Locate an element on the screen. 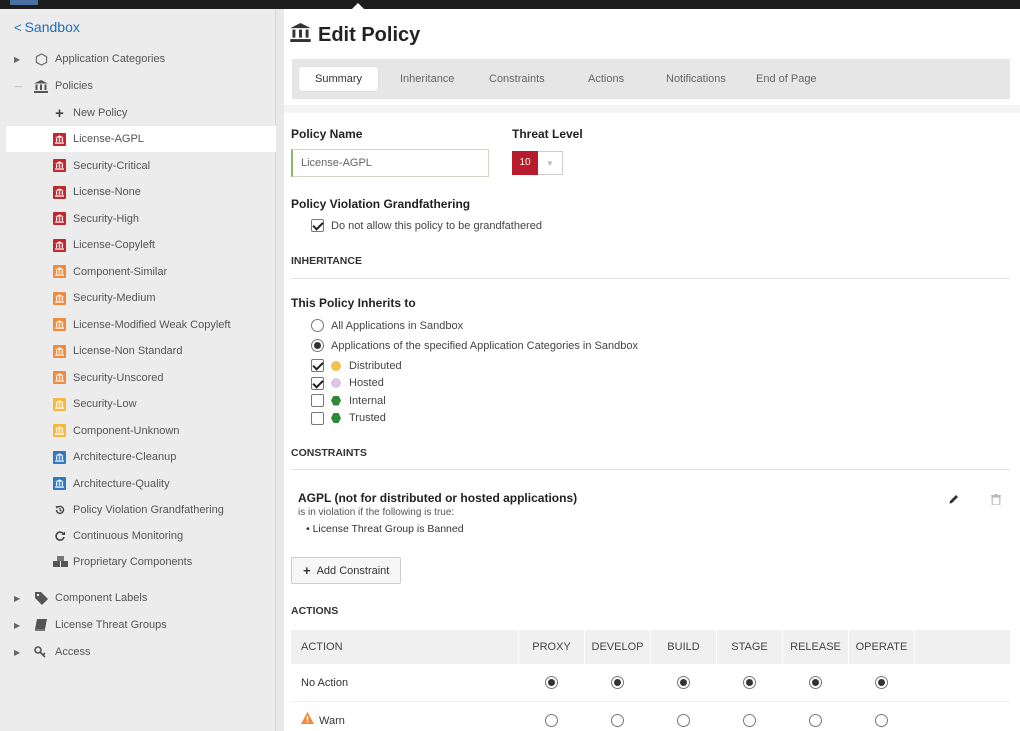  sidebar-item-policy: Component-Unknown is located at coordinates (141, 431).